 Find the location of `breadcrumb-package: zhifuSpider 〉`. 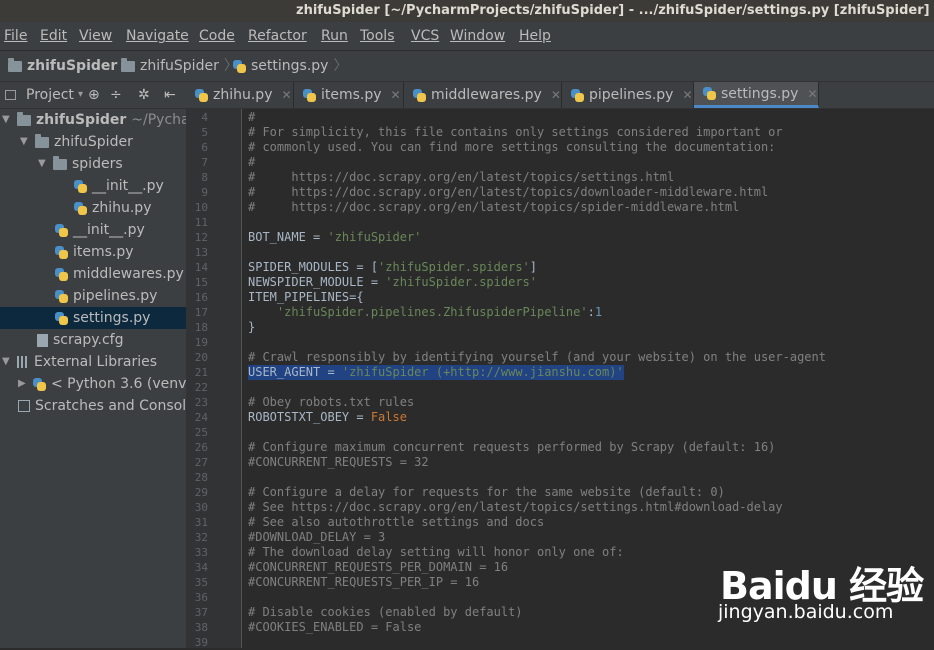

breadcrumb-package: zhifuSpider 〉 is located at coordinates (179, 66).